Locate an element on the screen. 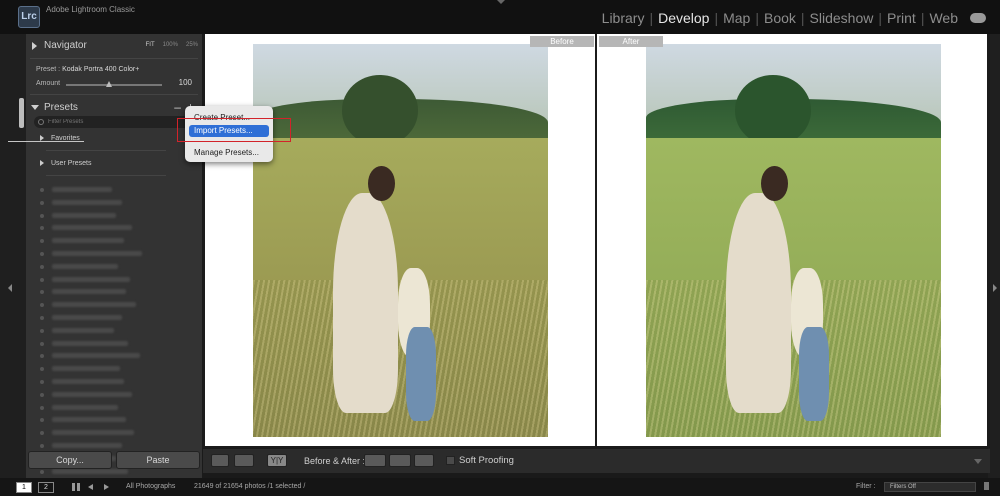 The image size is (1000, 496). module-slideshow: Slideshow is located at coordinates (842, 18).